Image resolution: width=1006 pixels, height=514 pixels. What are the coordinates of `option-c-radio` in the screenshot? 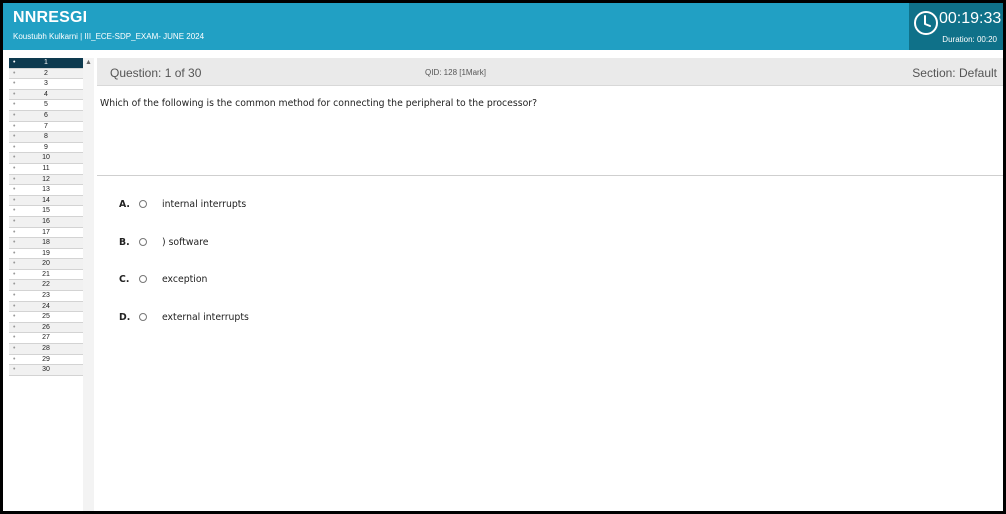 It's located at (143, 279).